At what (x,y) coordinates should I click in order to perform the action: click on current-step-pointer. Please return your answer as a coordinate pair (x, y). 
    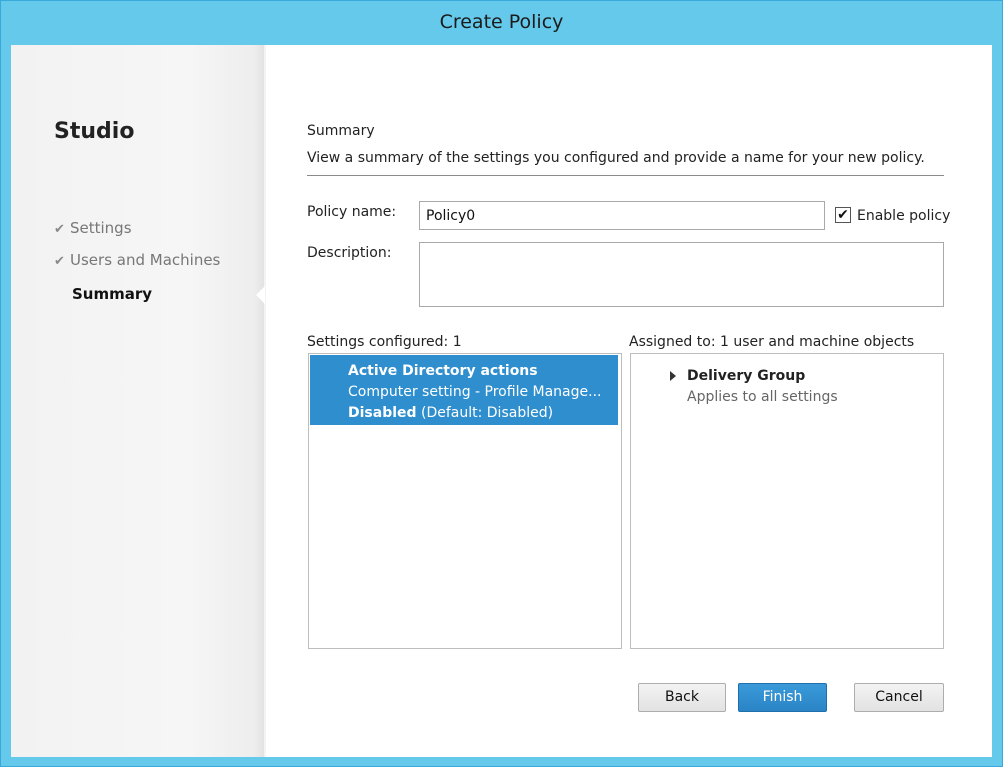
    Looking at the image, I should click on (260, 295).